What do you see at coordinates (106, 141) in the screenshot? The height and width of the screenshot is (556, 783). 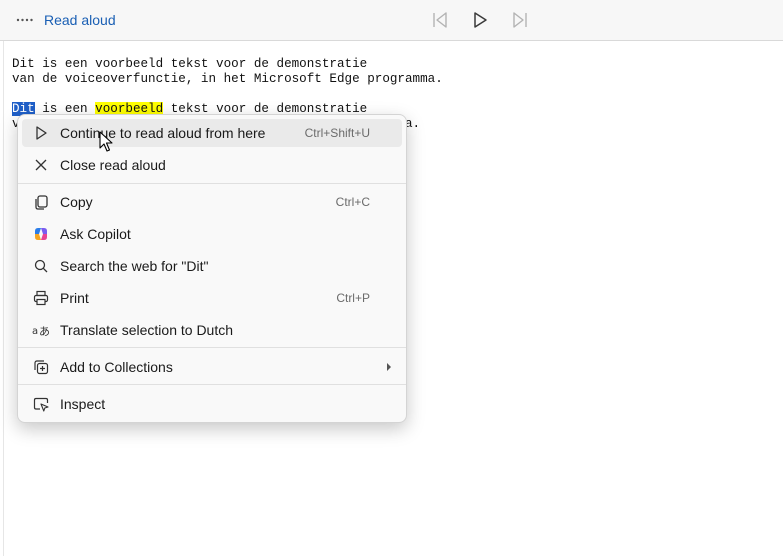 I see `mouse-cursor-icon` at bounding box center [106, 141].